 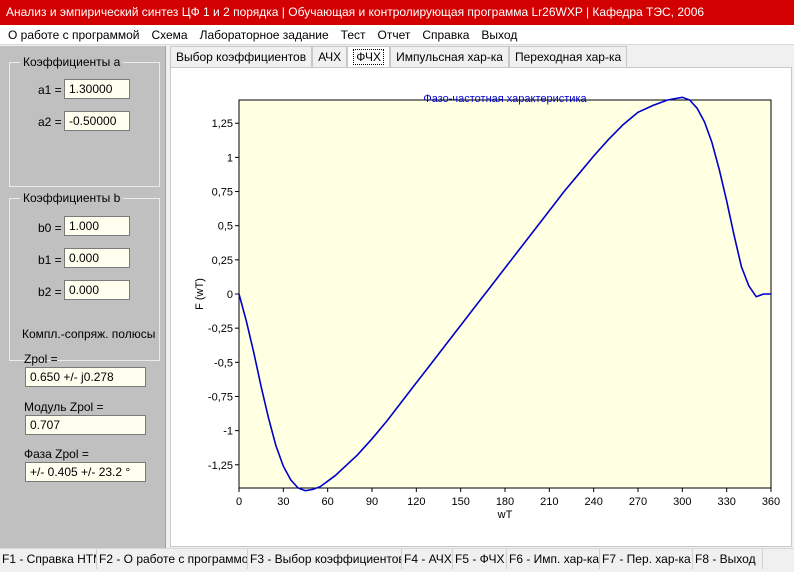 What do you see at coordinates (353, 35) in the screenshot?
I see `menu-test: Тест` at bounding box center [353, 35].